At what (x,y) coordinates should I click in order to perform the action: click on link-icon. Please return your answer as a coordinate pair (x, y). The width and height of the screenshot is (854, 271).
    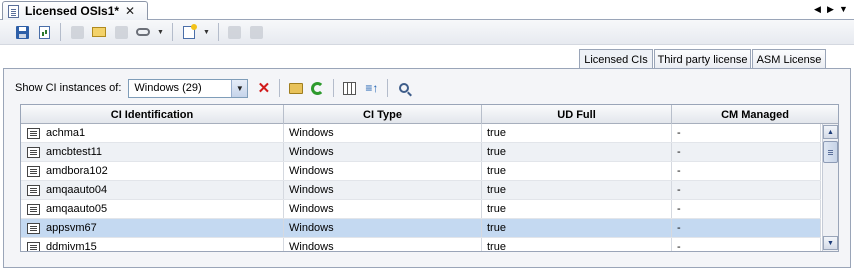
    Looking at the image, I should click on (143, 32).